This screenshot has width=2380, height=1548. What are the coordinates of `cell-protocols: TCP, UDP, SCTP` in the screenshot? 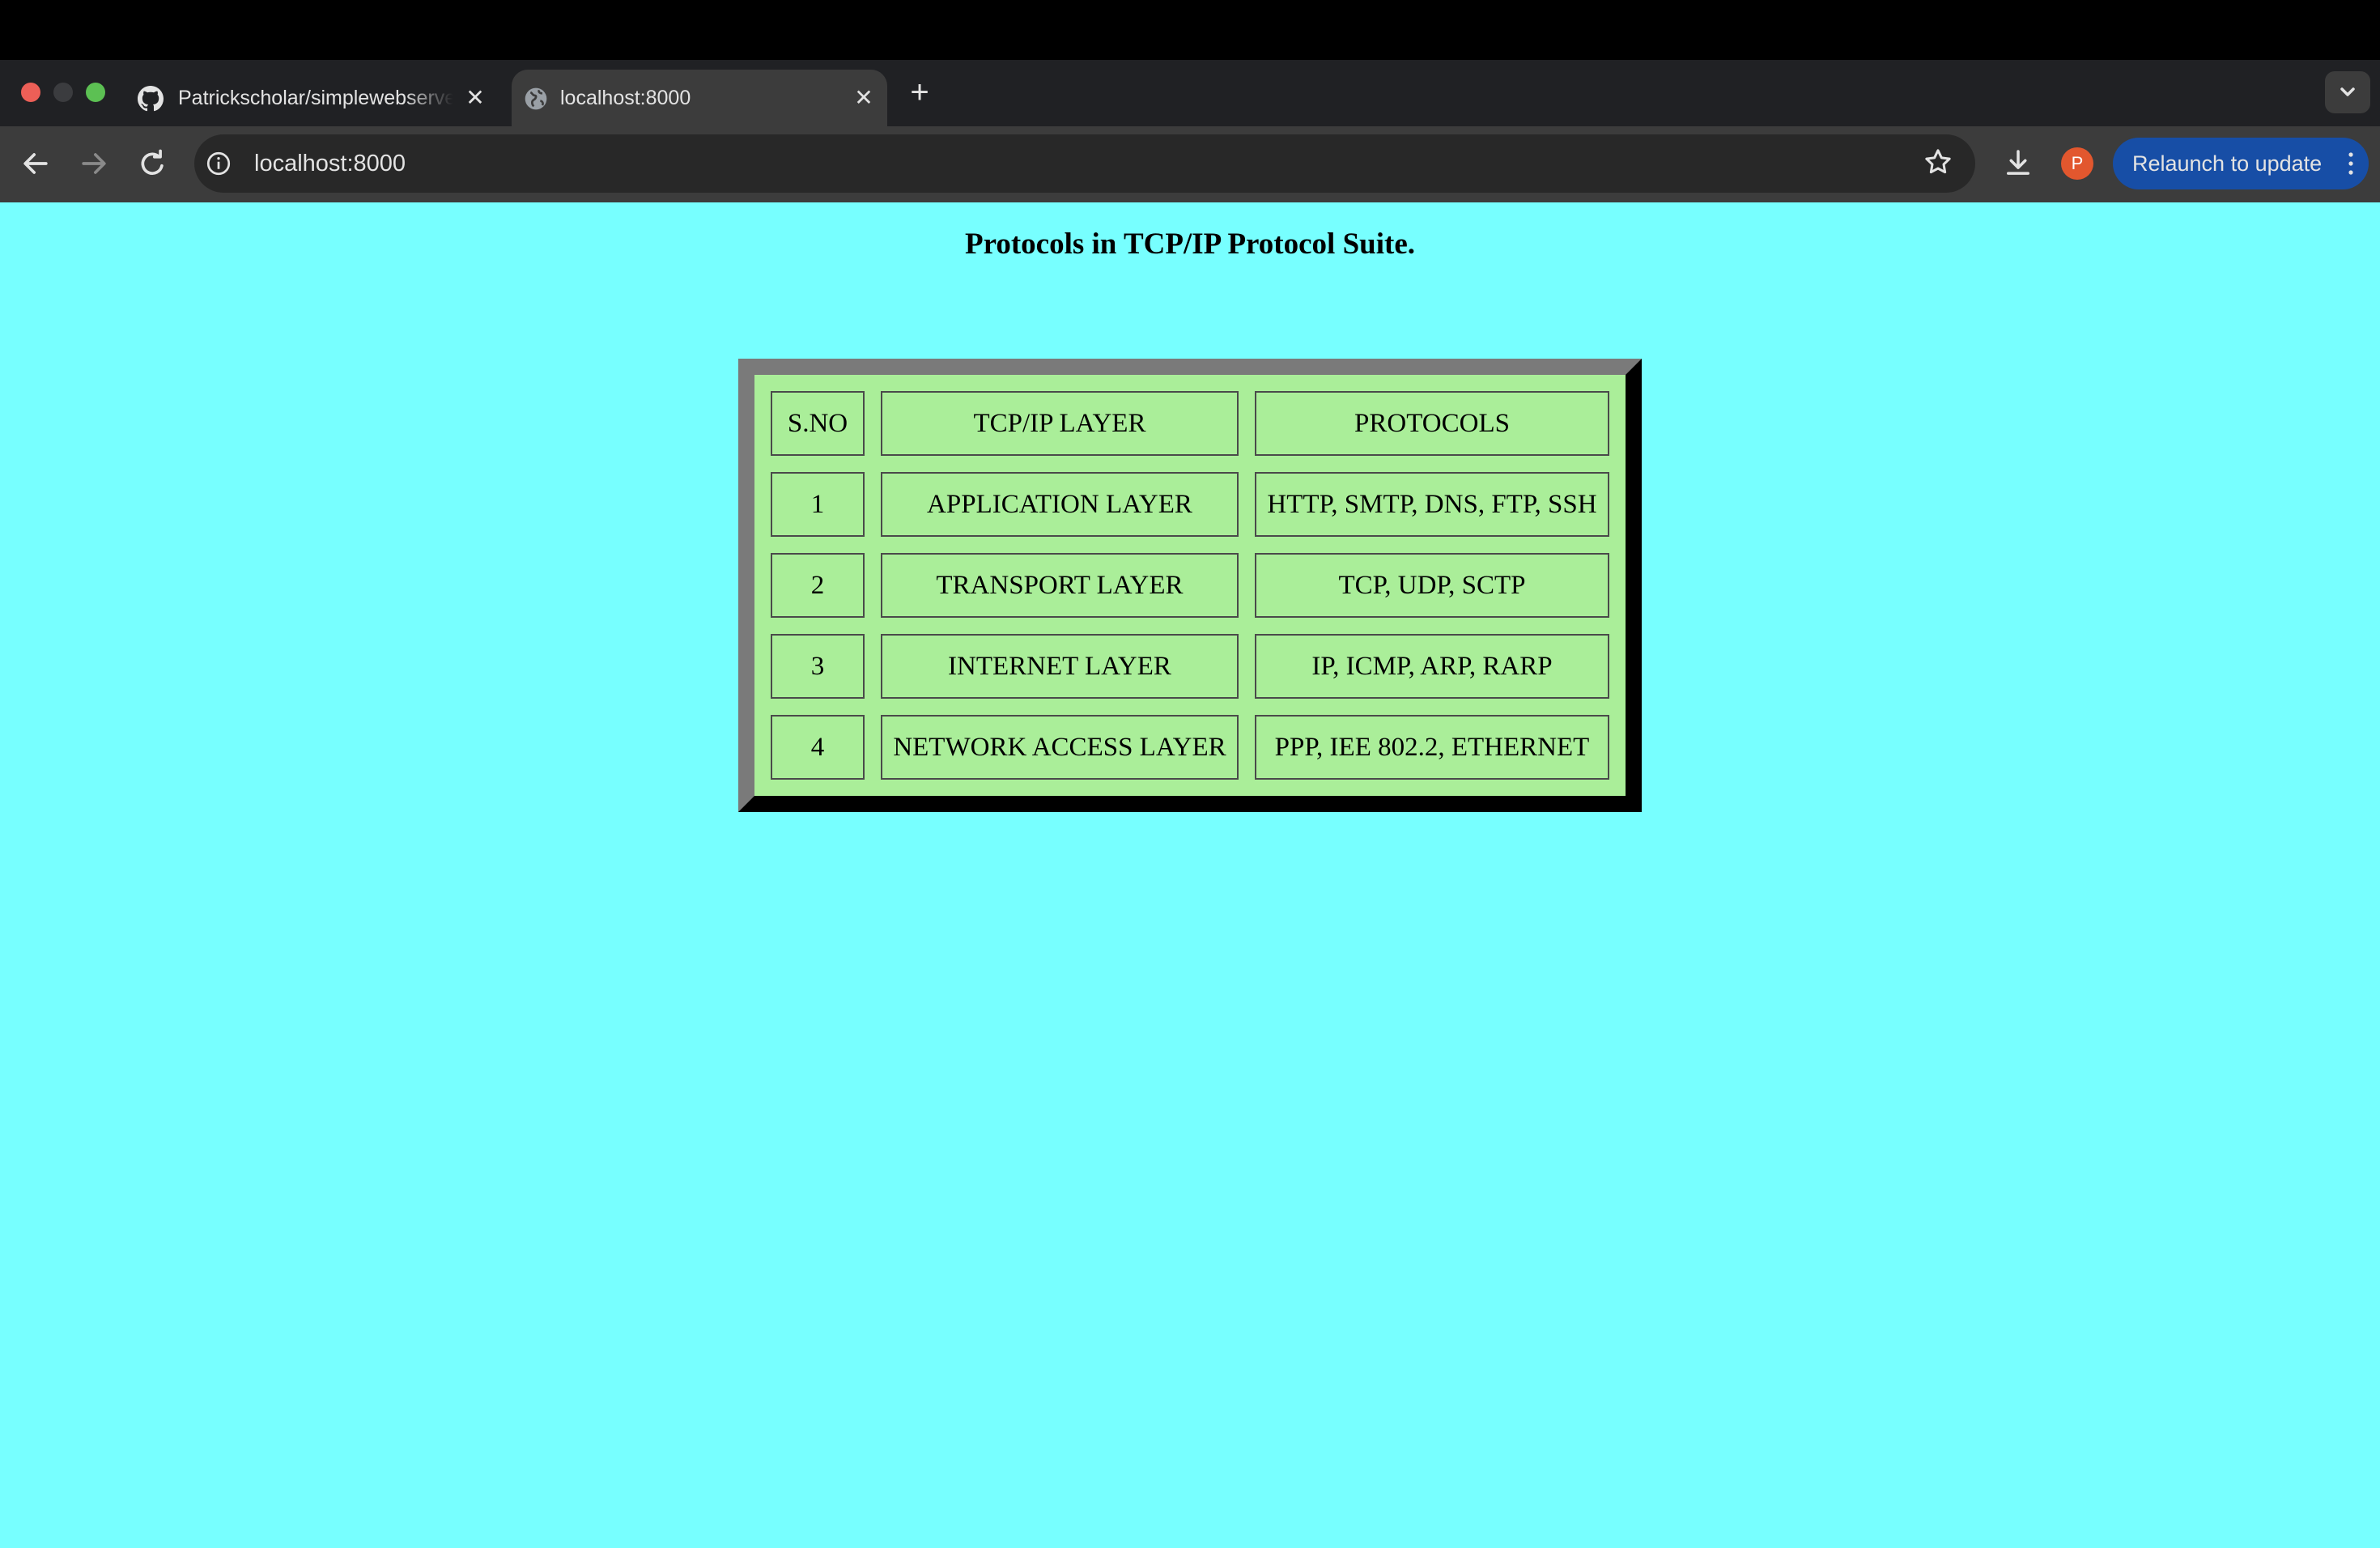 It's located at (1432, 586).